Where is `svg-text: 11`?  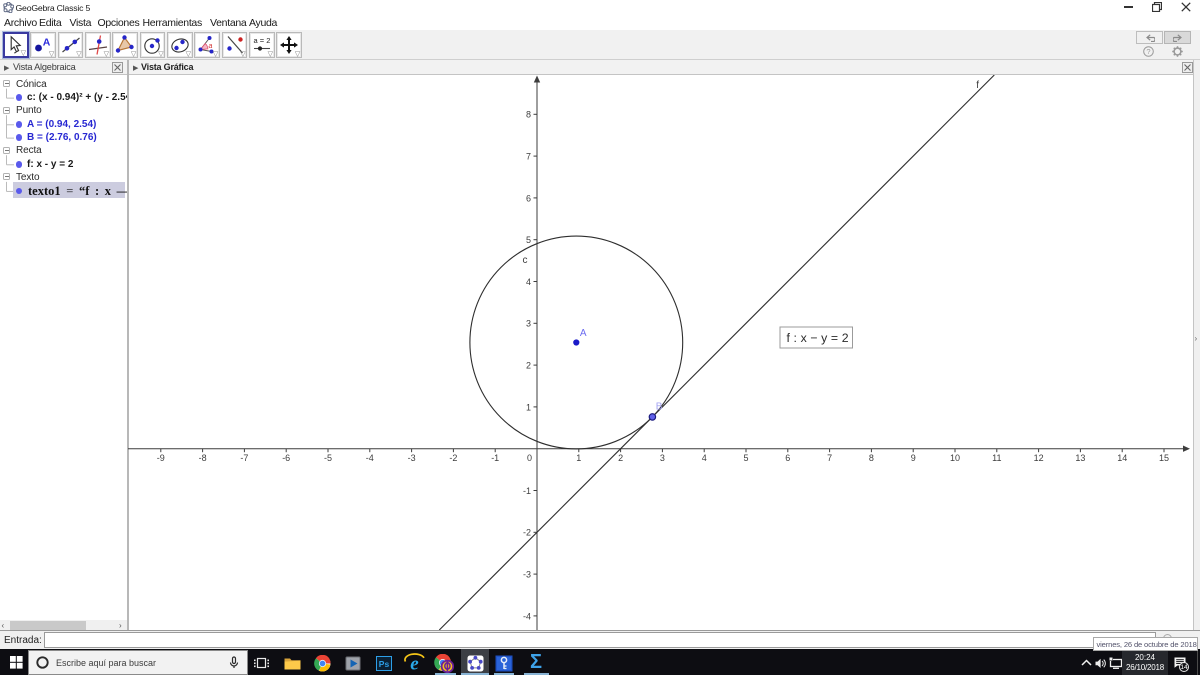
svg-text: 11 is located at coordinates (996, 458).